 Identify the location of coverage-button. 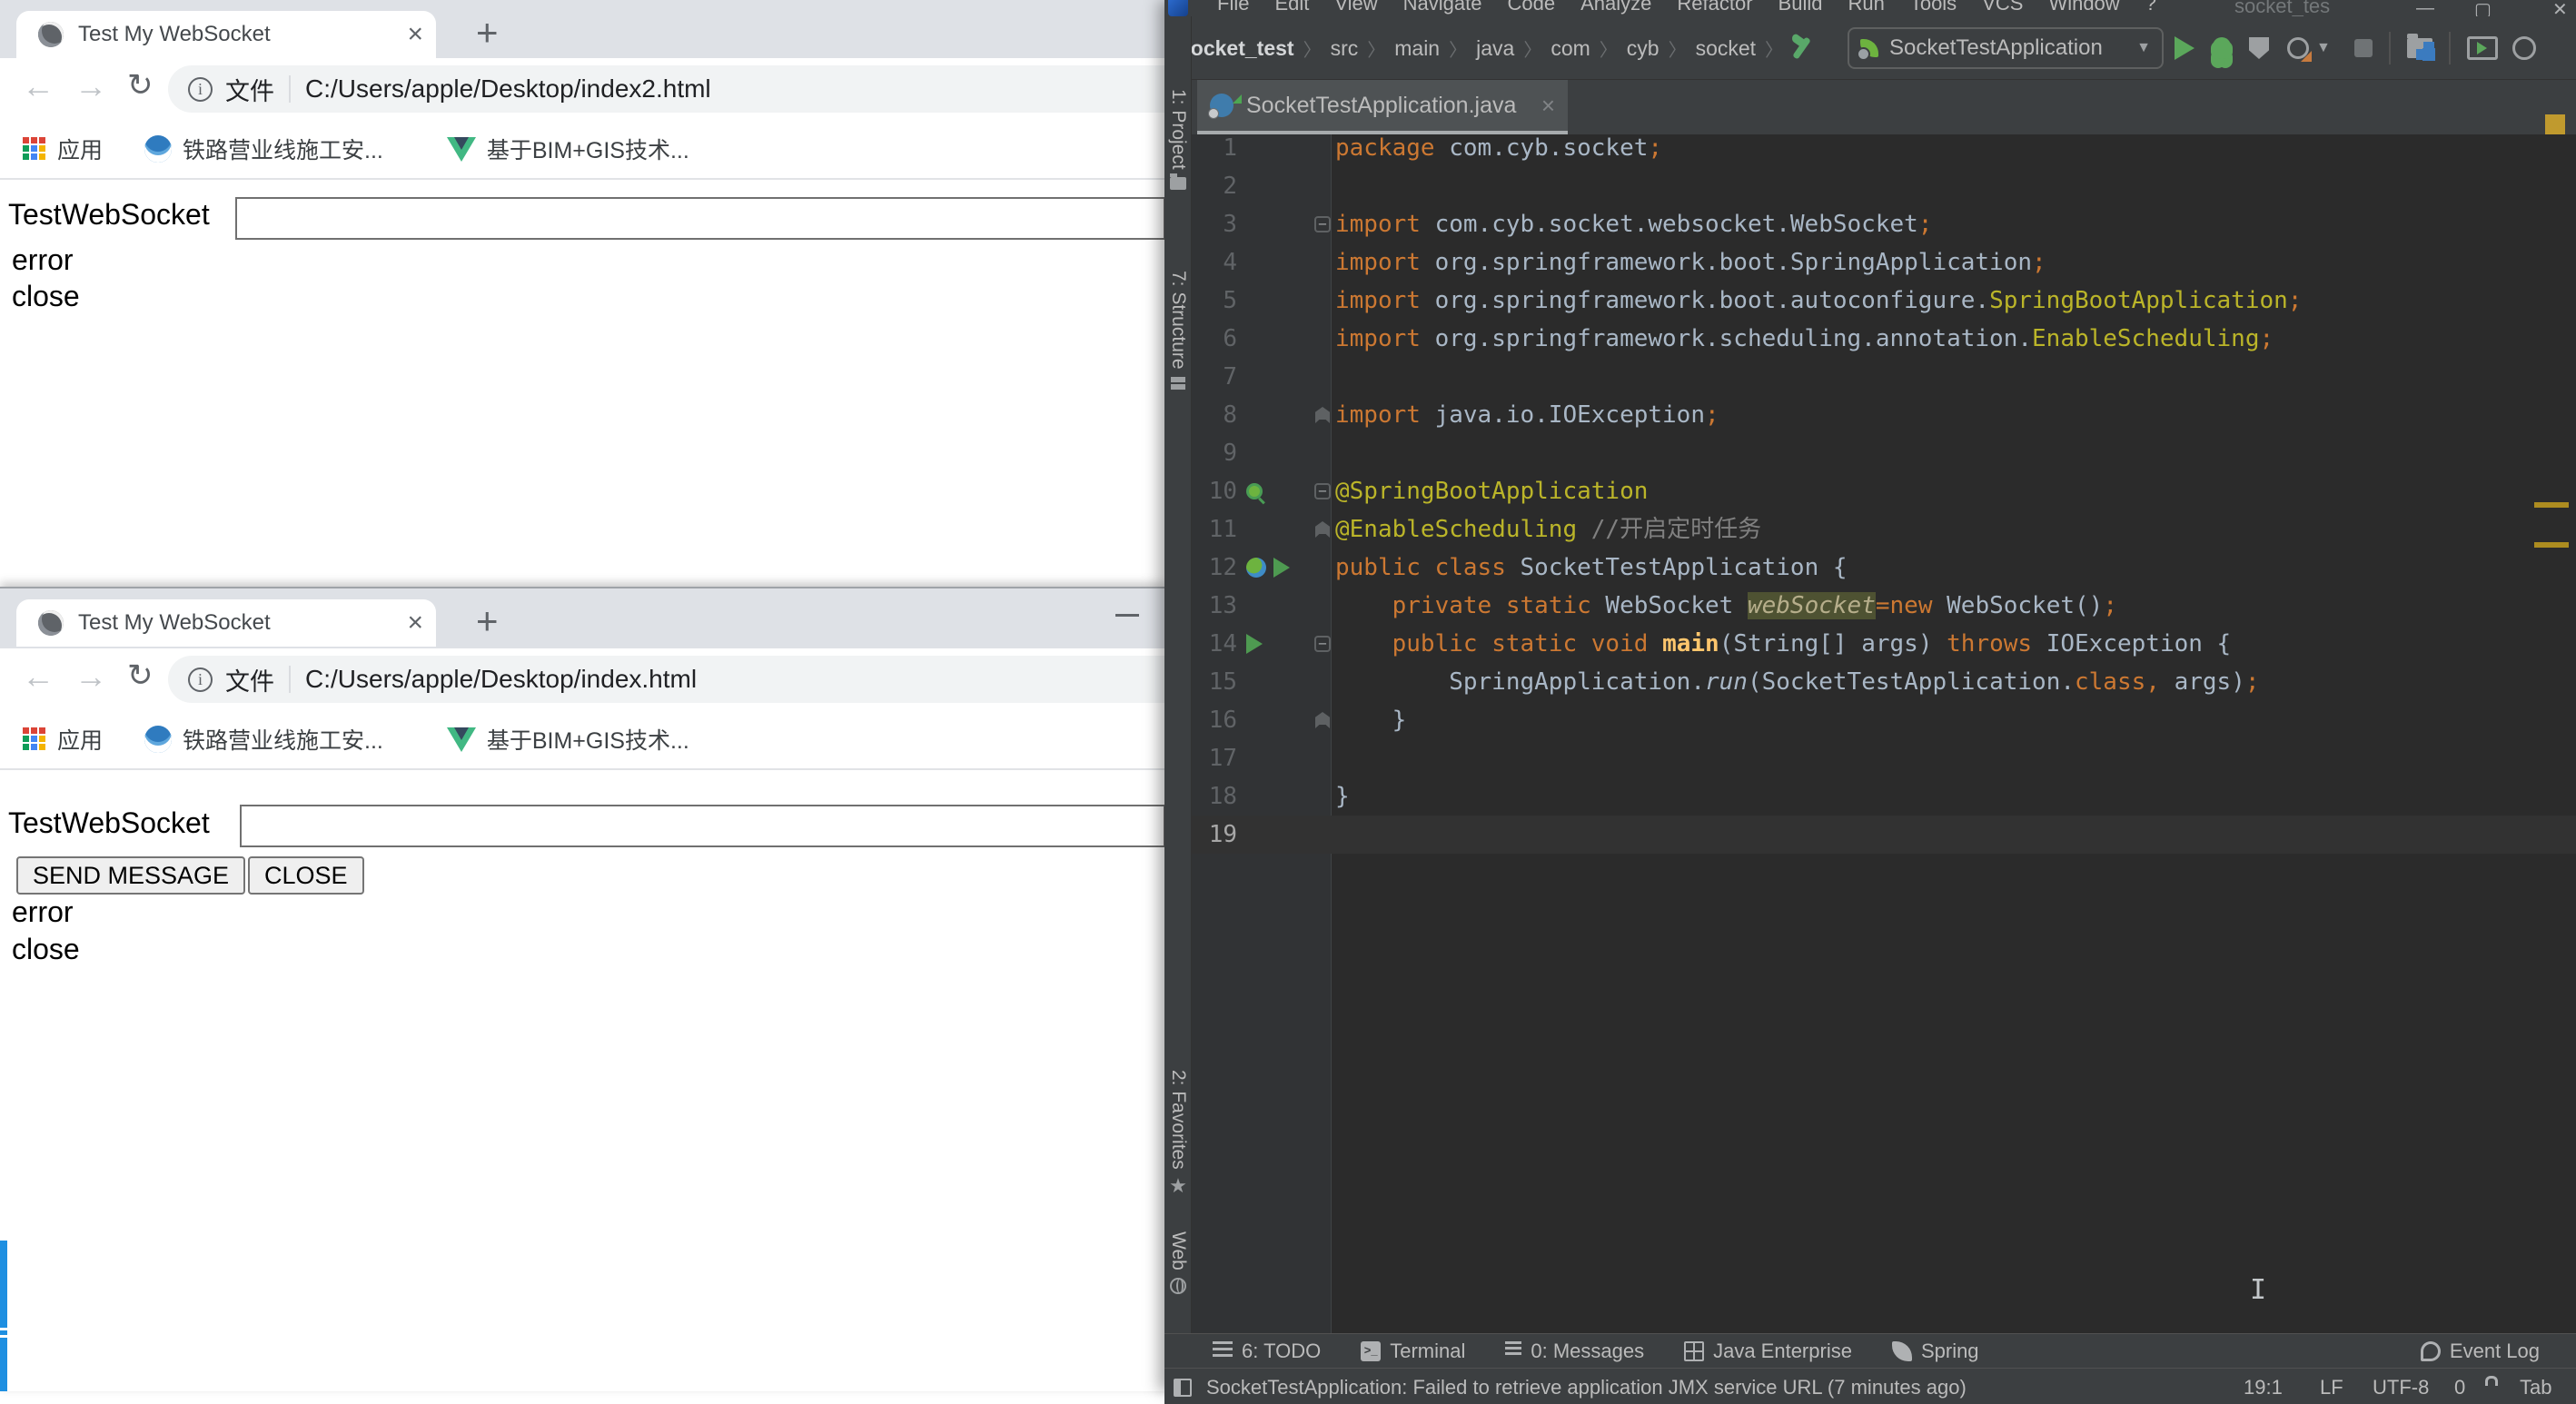
(2259, 48).